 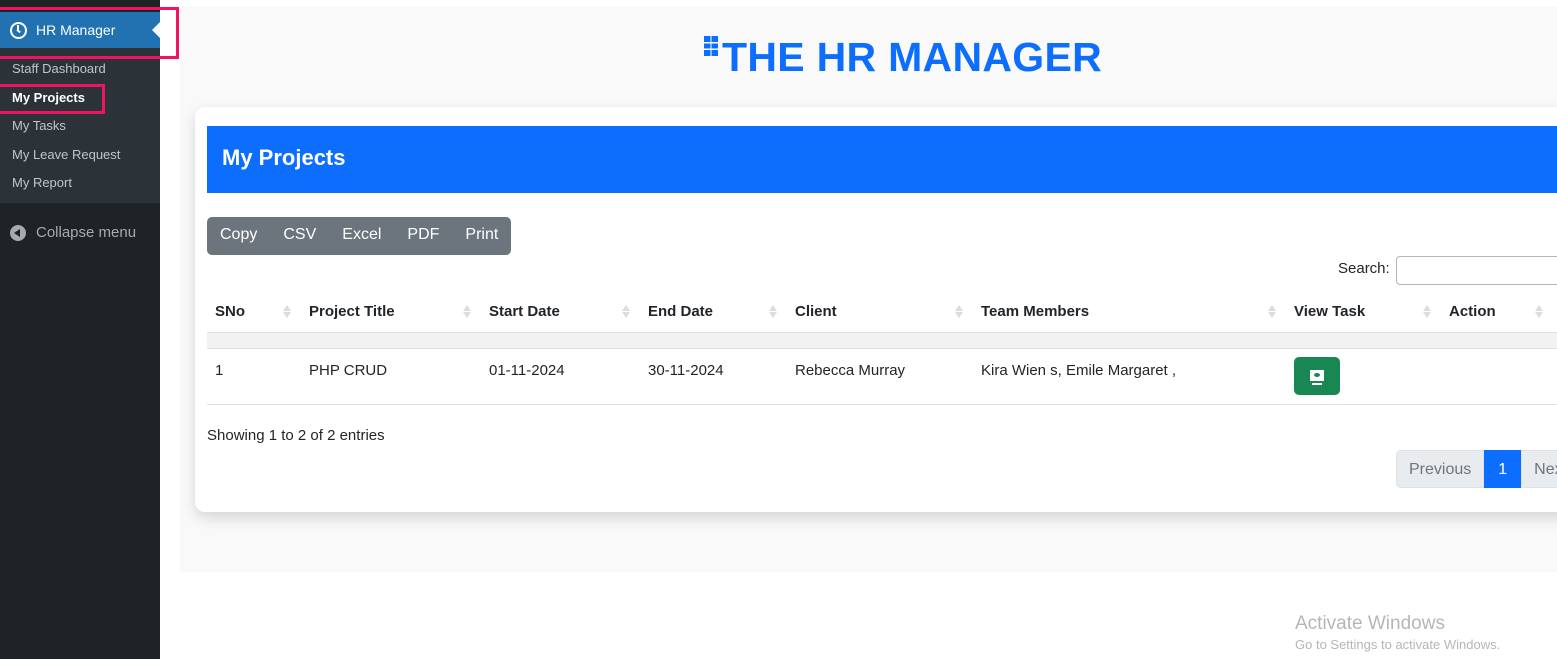 I want to click on cell-team-members: Kira Wien s, Emile Margaret ,, so click(x=1129, y=376).